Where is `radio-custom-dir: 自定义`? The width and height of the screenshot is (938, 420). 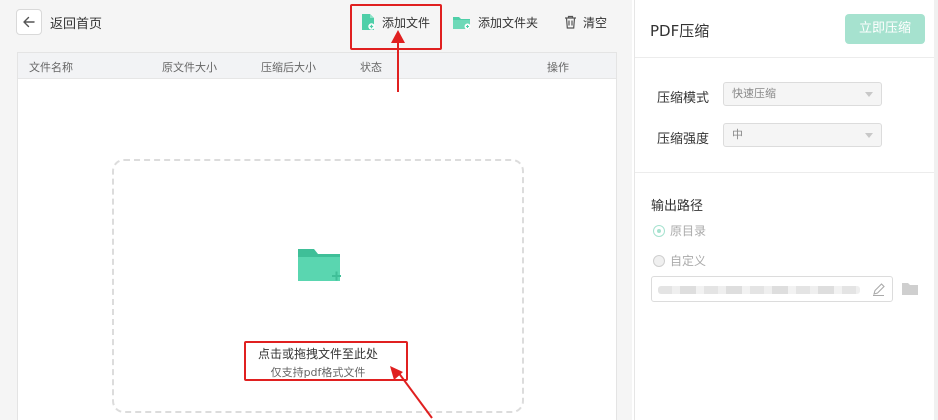 radio-custom-dir: 自定义 is located at coordinates (679, 260).